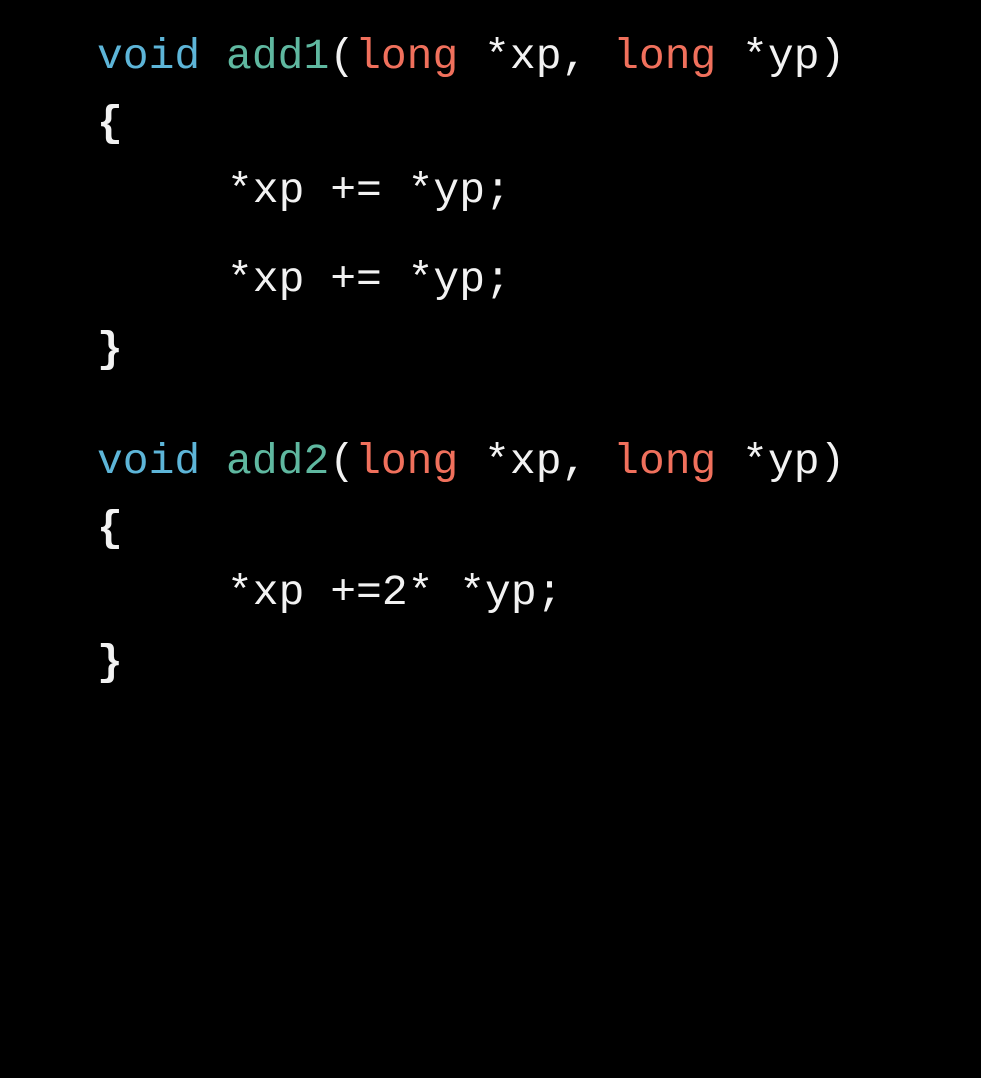 The image size is (981, 1078). I want to click on function-signature-add1: void add1(long *xp, long *yp), so click(471, 56).